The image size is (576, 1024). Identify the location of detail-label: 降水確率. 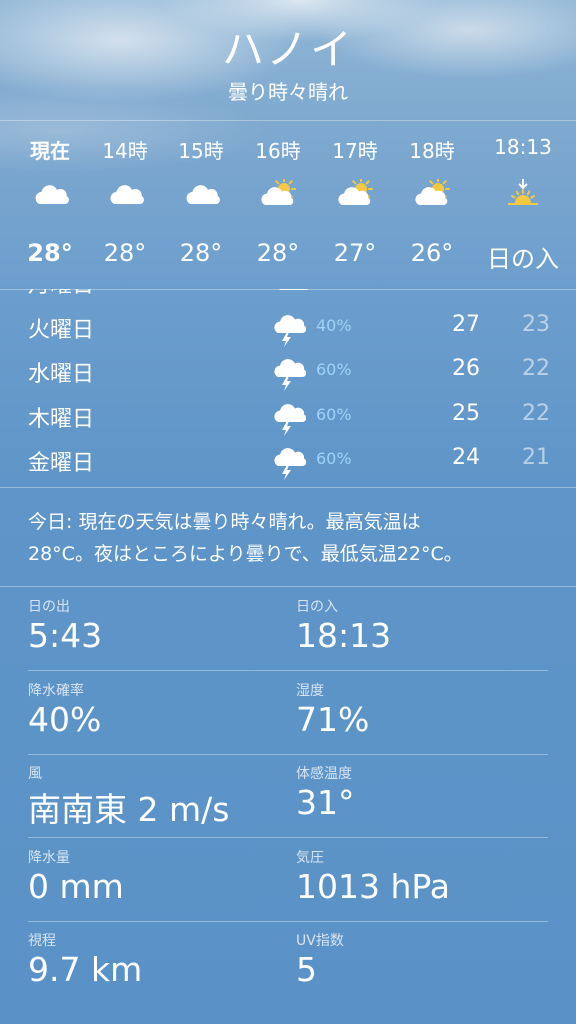
(56, 690).